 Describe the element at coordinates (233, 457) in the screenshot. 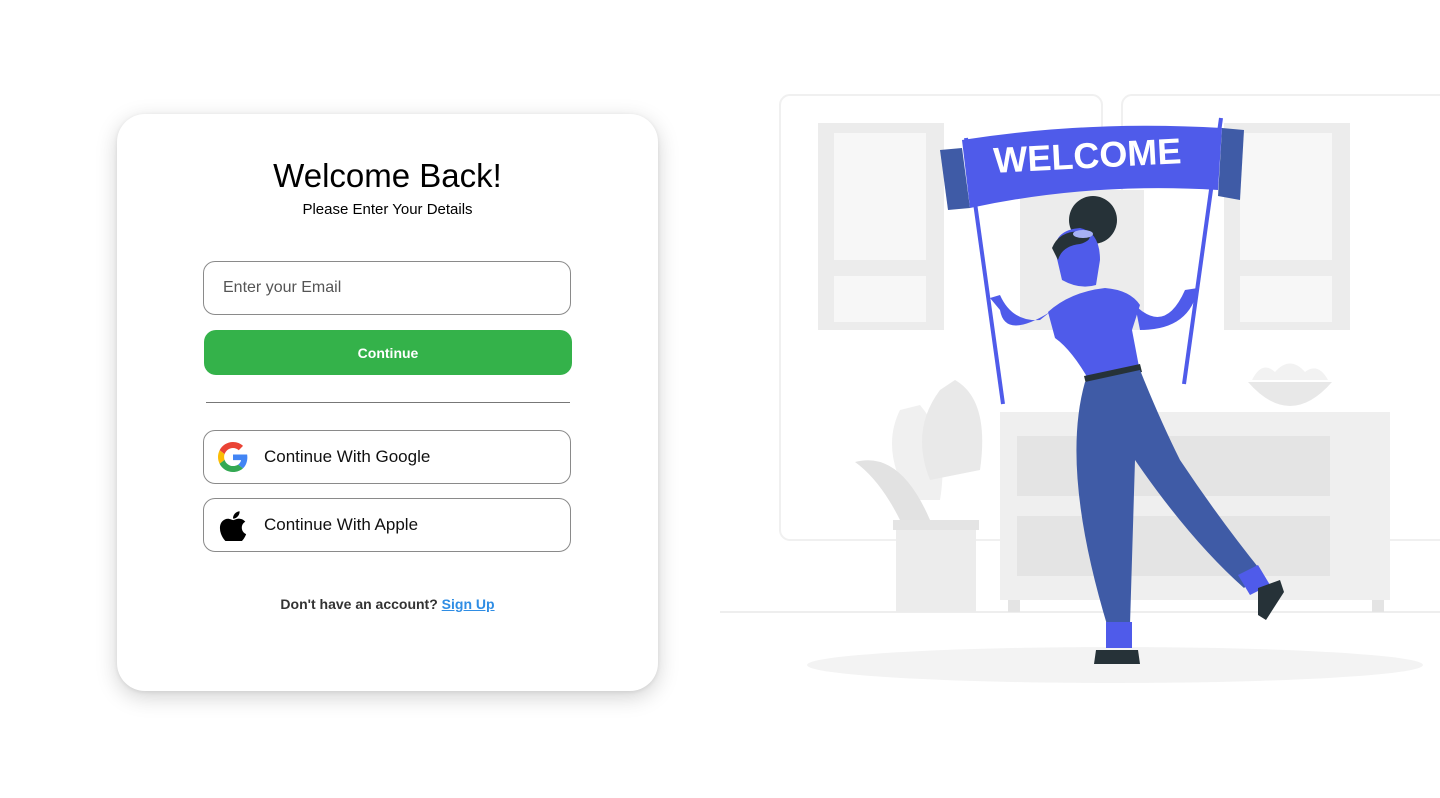

I see `google-logo-icon` at that location.